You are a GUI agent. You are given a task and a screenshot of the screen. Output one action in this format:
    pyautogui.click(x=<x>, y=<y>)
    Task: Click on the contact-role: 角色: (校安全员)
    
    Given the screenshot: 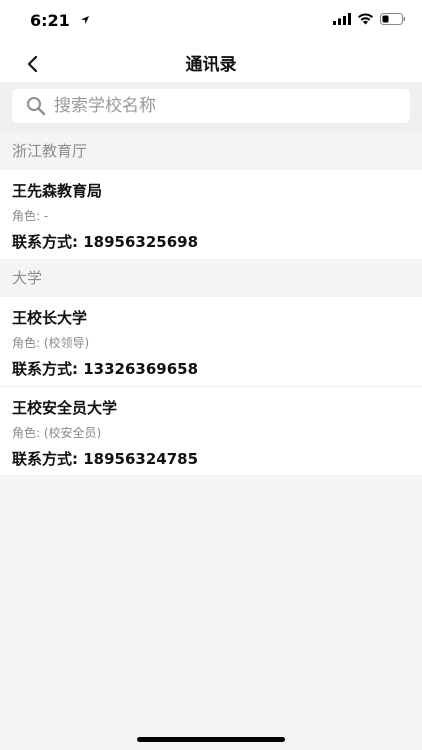 What is the action you would take?
    pyautogui.click(x=57, y=433)
    